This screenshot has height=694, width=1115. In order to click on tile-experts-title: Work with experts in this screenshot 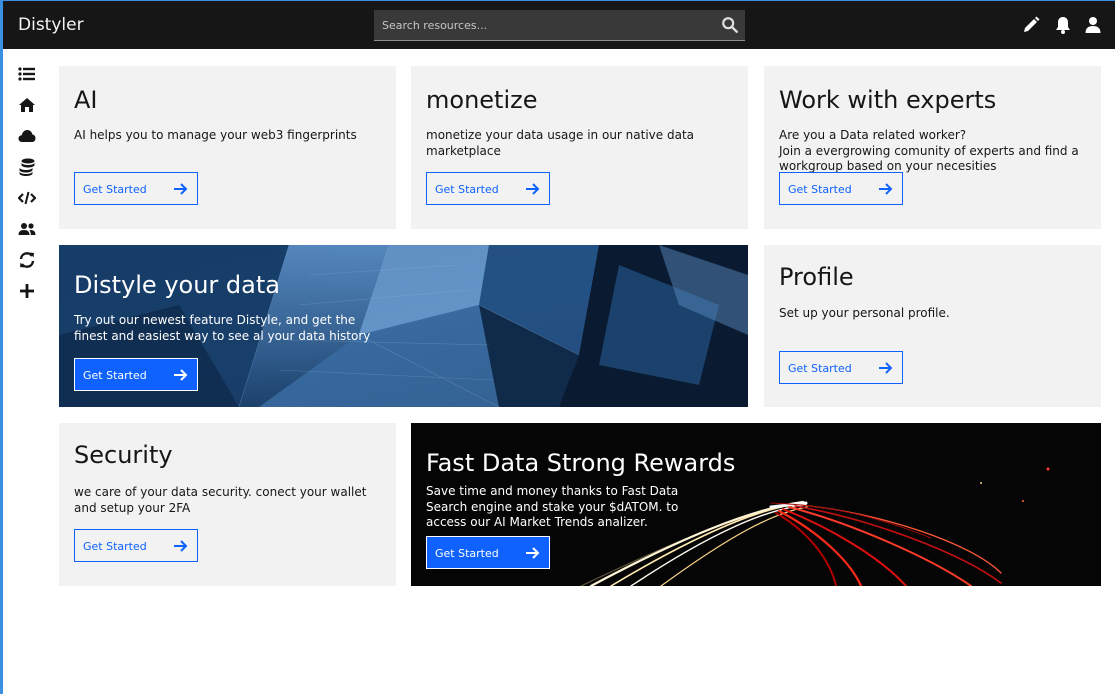, I will do `click(888, 100)`.